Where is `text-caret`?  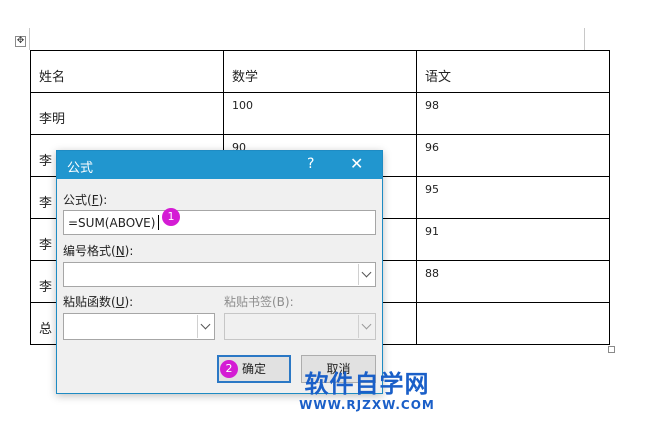
text-caret is located at coordinates (158, 222).